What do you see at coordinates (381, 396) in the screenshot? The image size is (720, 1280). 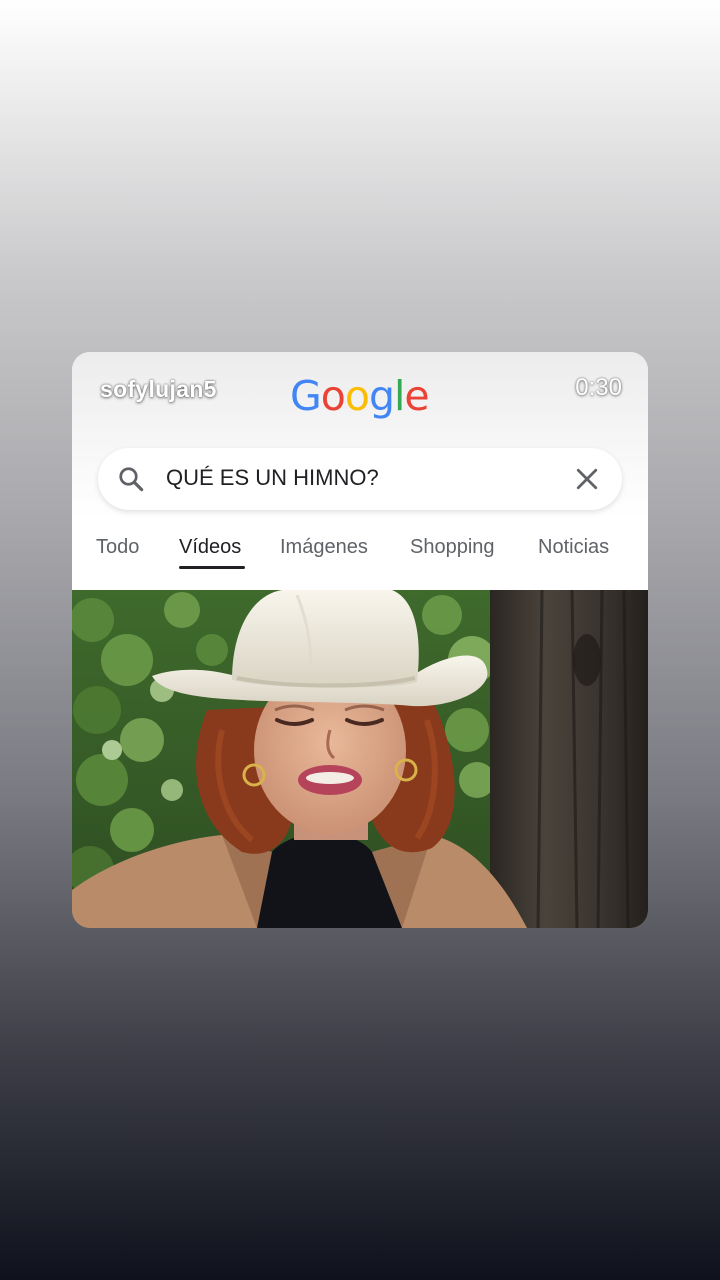 I see `logo-letter: g` at bounding box center [381, 396].